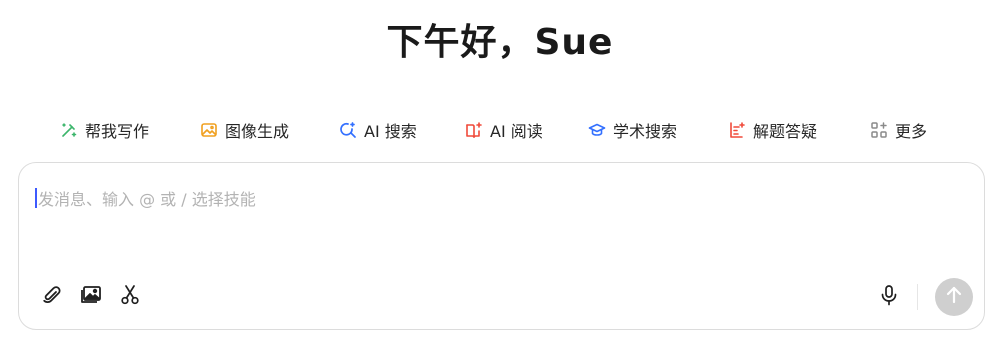  I want to click on skill-writing: 帮我写作, so click(104, 130).